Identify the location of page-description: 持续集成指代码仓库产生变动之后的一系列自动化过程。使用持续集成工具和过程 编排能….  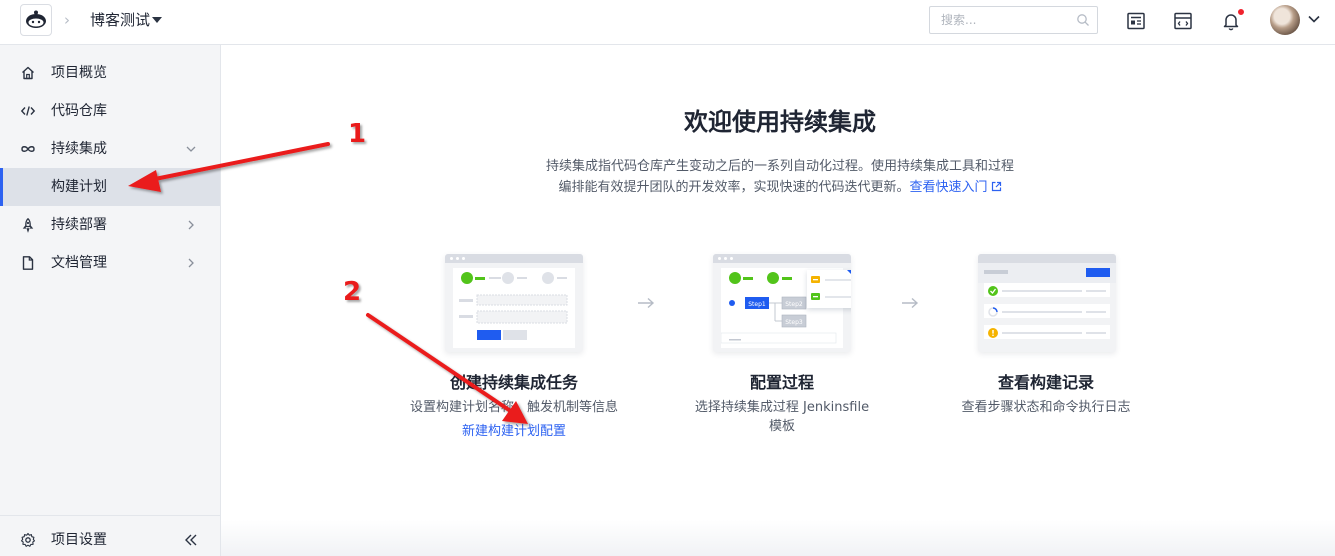
(780, 177).